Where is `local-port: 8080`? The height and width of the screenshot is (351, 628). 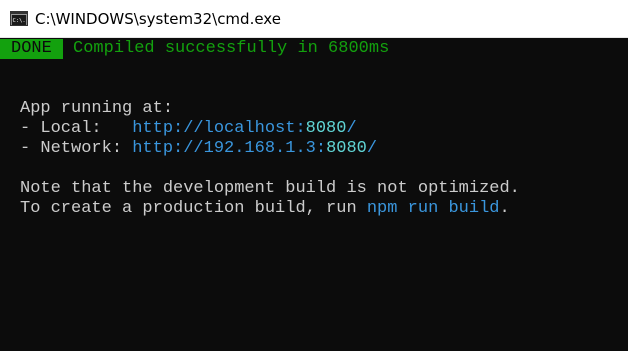
local-port: 8080 is located at coordinates (326, 128).